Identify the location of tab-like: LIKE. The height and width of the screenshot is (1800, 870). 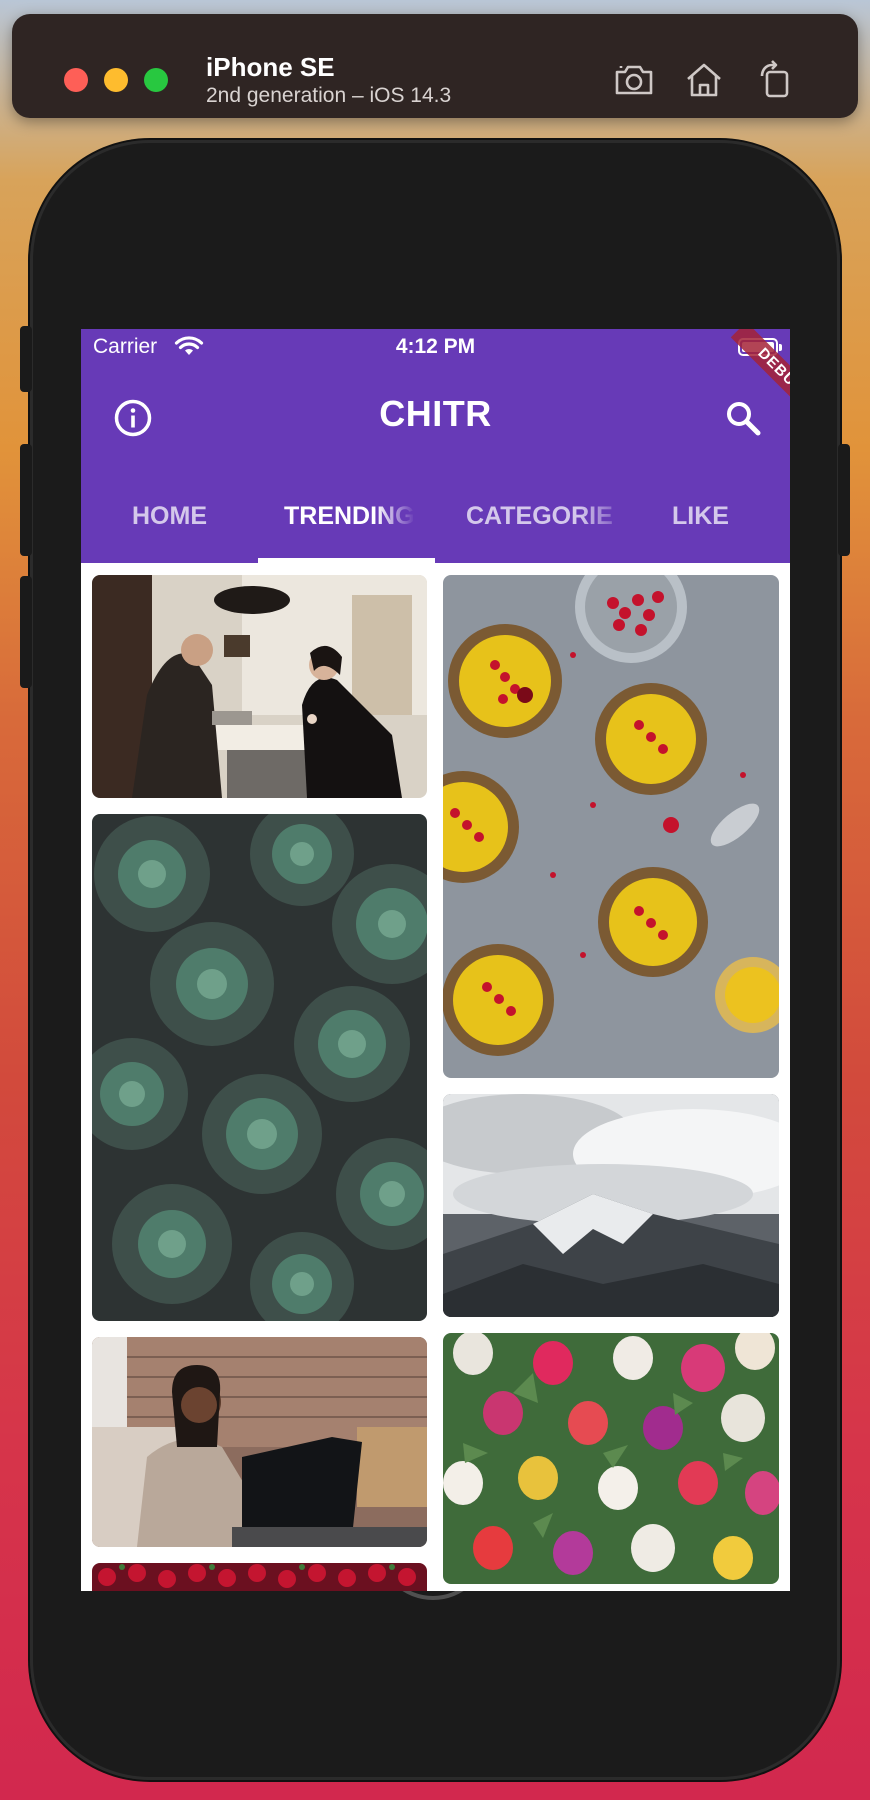
(700, 516).